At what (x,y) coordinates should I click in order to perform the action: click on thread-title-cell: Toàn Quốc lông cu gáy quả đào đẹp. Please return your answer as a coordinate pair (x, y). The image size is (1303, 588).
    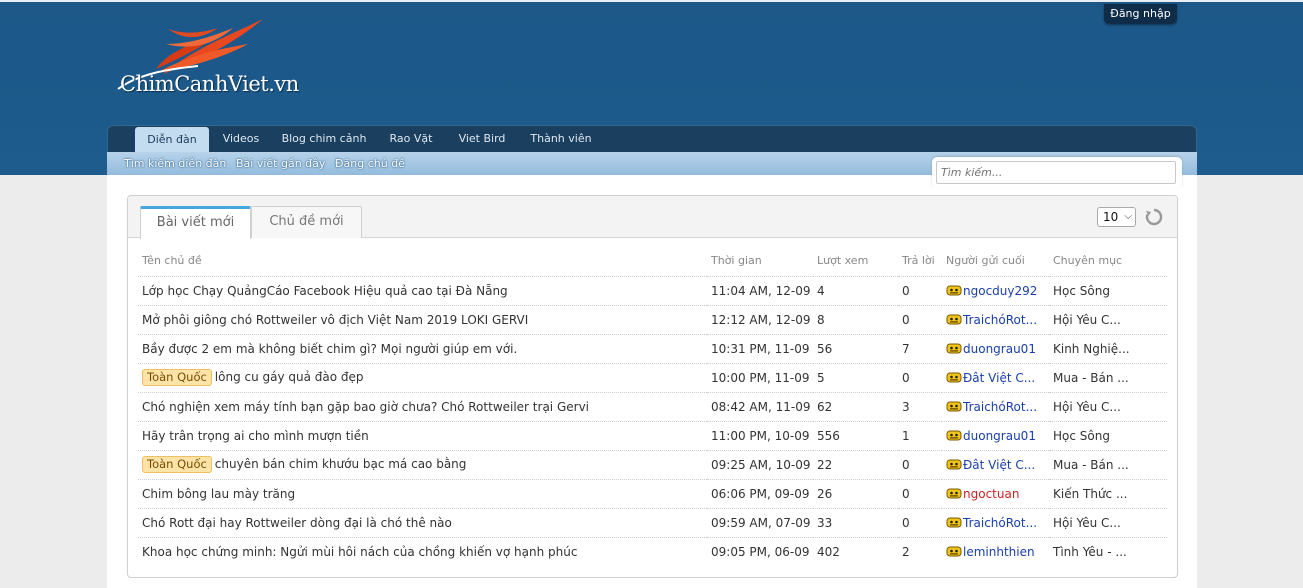
    Looking at the image, I should click on (422, 377).